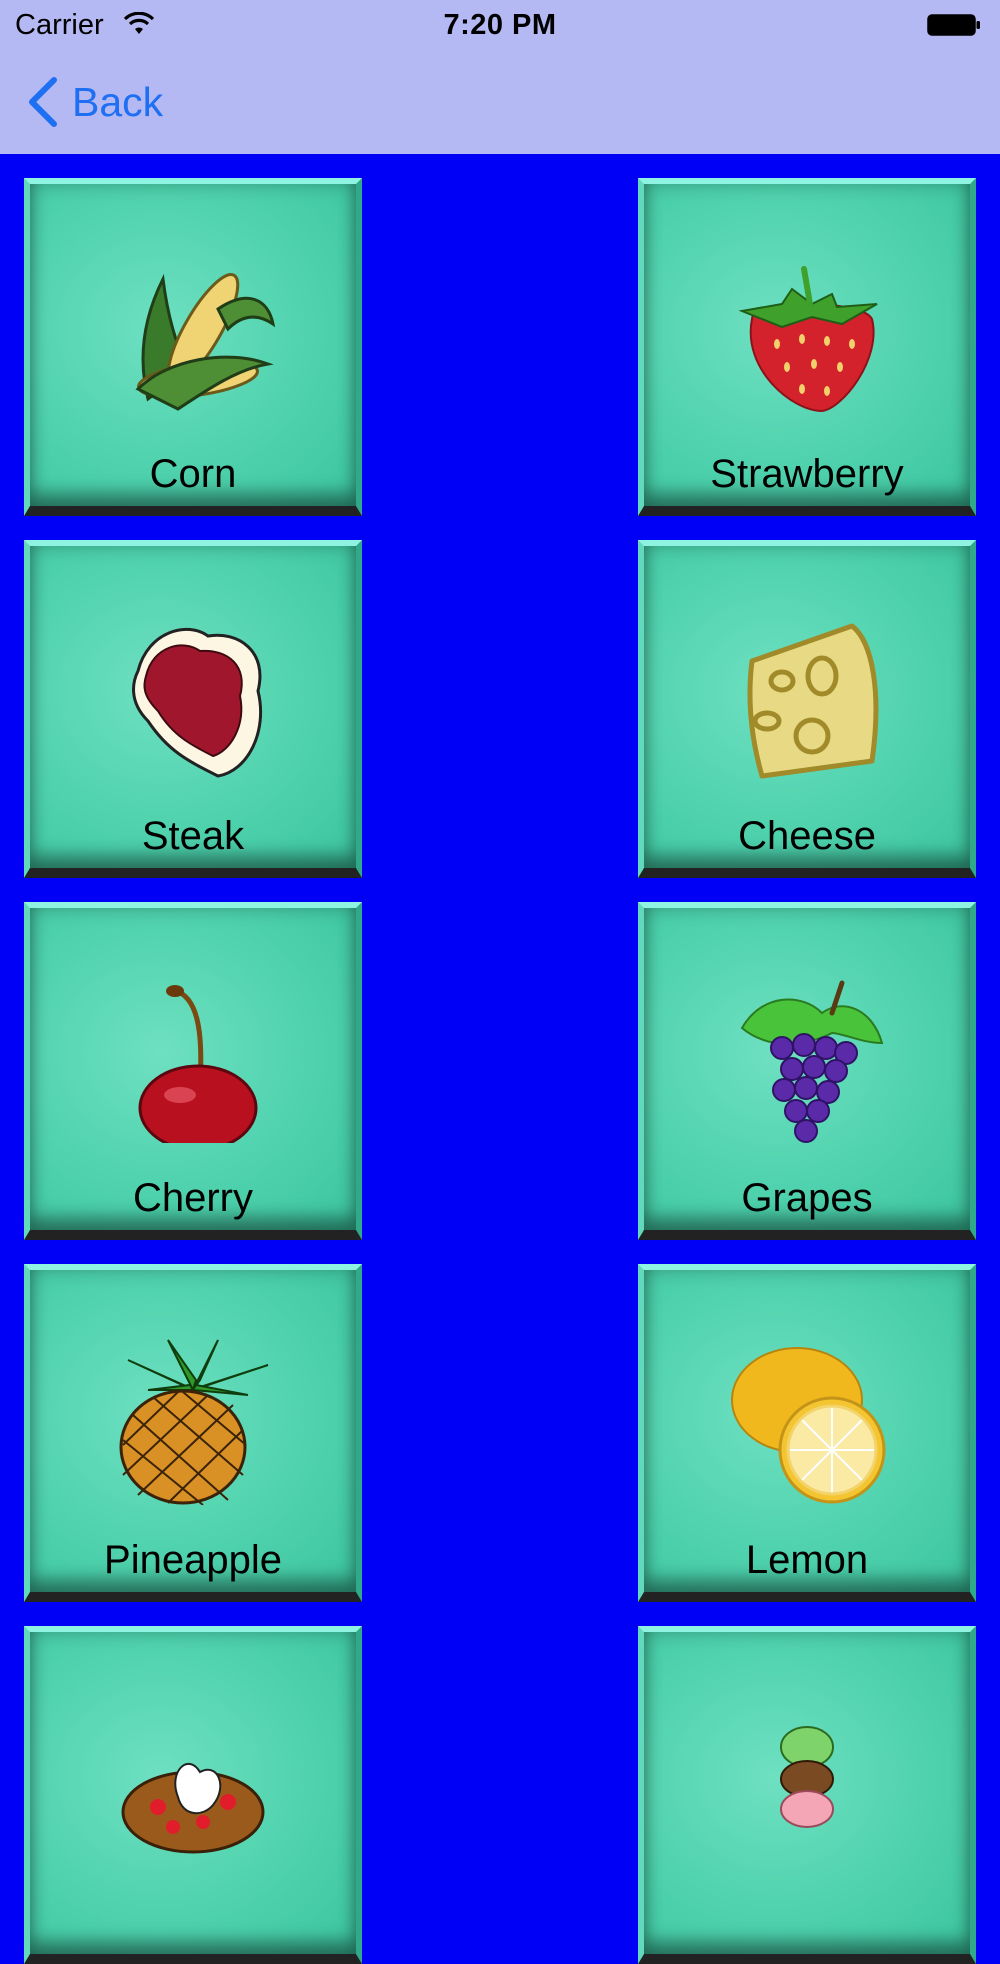  I want to click on strawberry-icon, so click(808, 339).